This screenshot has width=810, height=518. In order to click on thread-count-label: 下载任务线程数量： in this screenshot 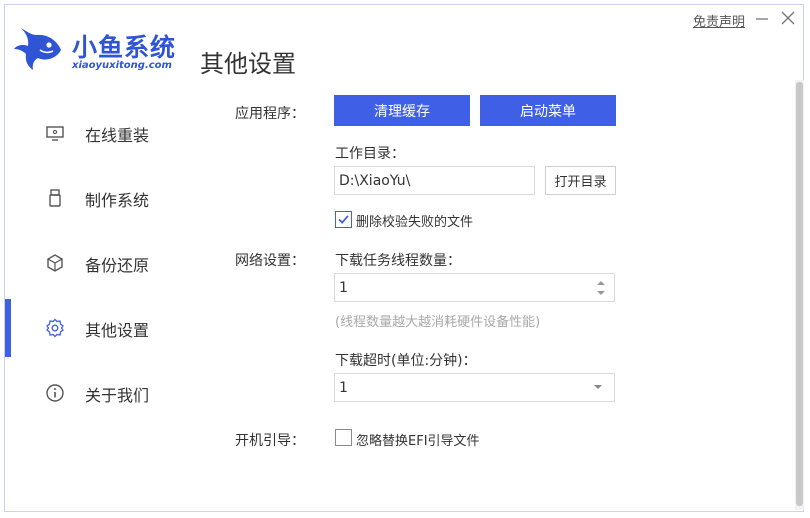, I will do `click(398, 261)`.